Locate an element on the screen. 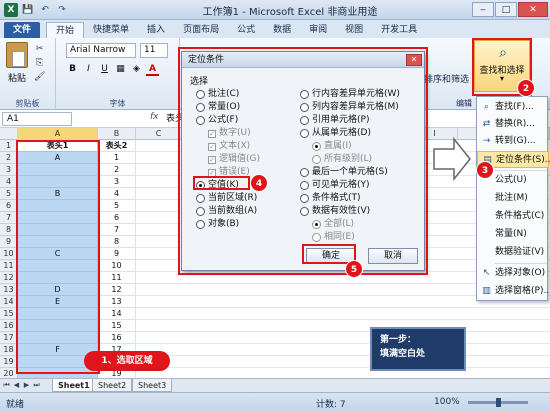 This screenshot has height=411, width=550. cell-b: 13 is located at coordinates (117, 302).